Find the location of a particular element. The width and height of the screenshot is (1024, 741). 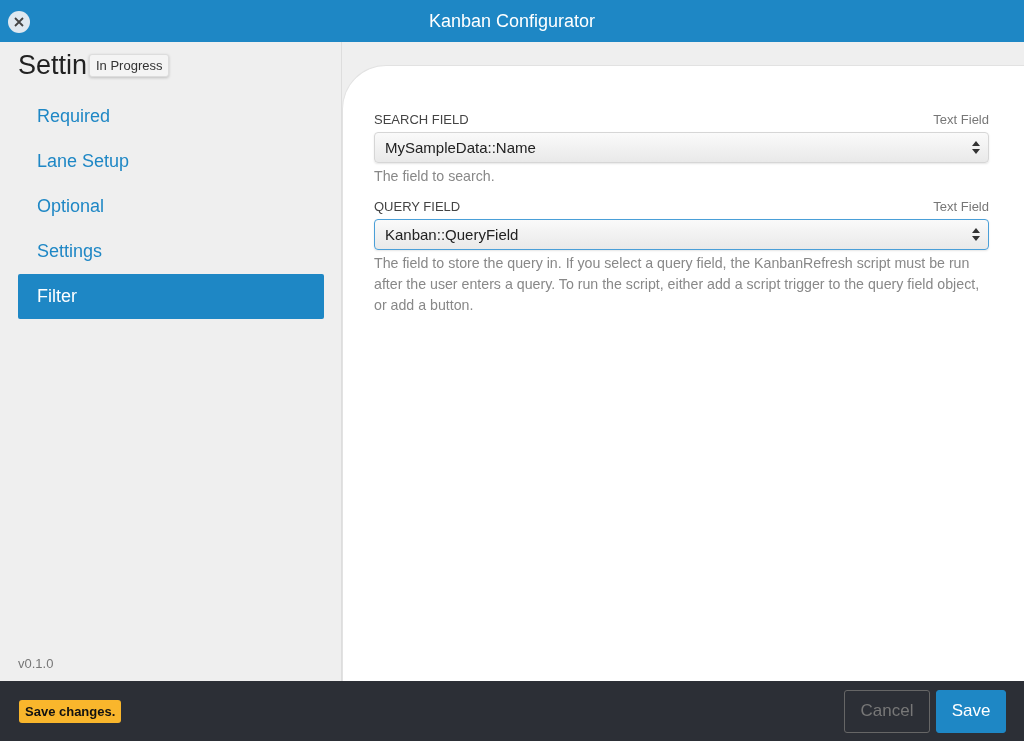

version-label: v0.1.0 is located at coordinates (36, 663).